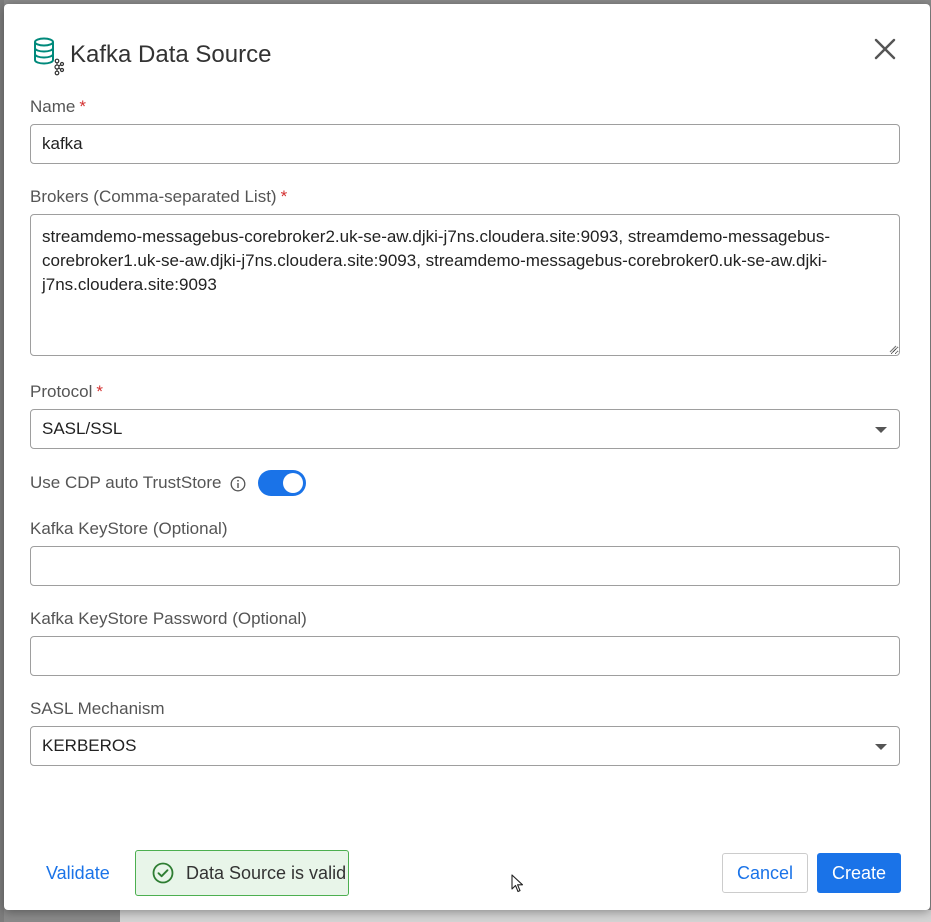 This screenshot has height=922, width=931. Describe the element at coordinates (50, 55) in the screenshot. I see `database-kafka-icon` at that location.